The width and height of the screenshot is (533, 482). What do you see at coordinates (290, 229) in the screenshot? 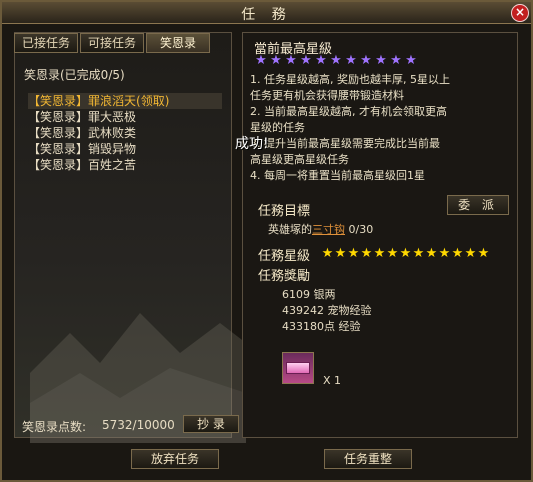
I see `target-prefix: 英雄塚的` at bounding box center [290, 229].